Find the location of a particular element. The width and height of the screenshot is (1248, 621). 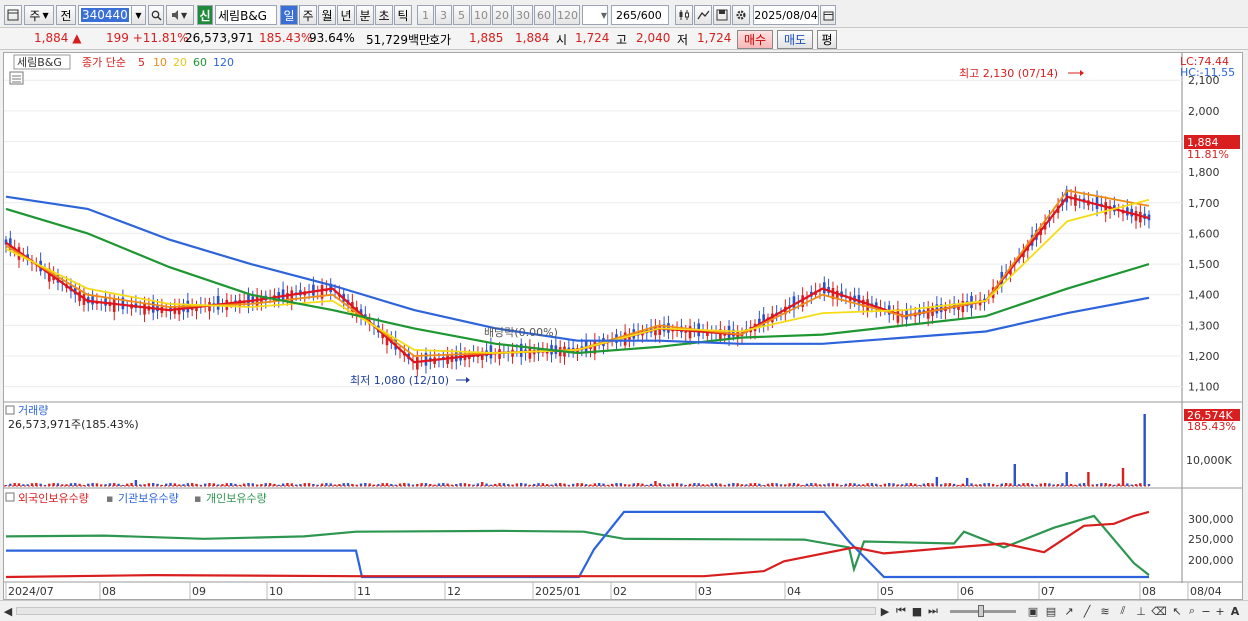

split-icon: ▤ is located at coordinates (1051, 611).